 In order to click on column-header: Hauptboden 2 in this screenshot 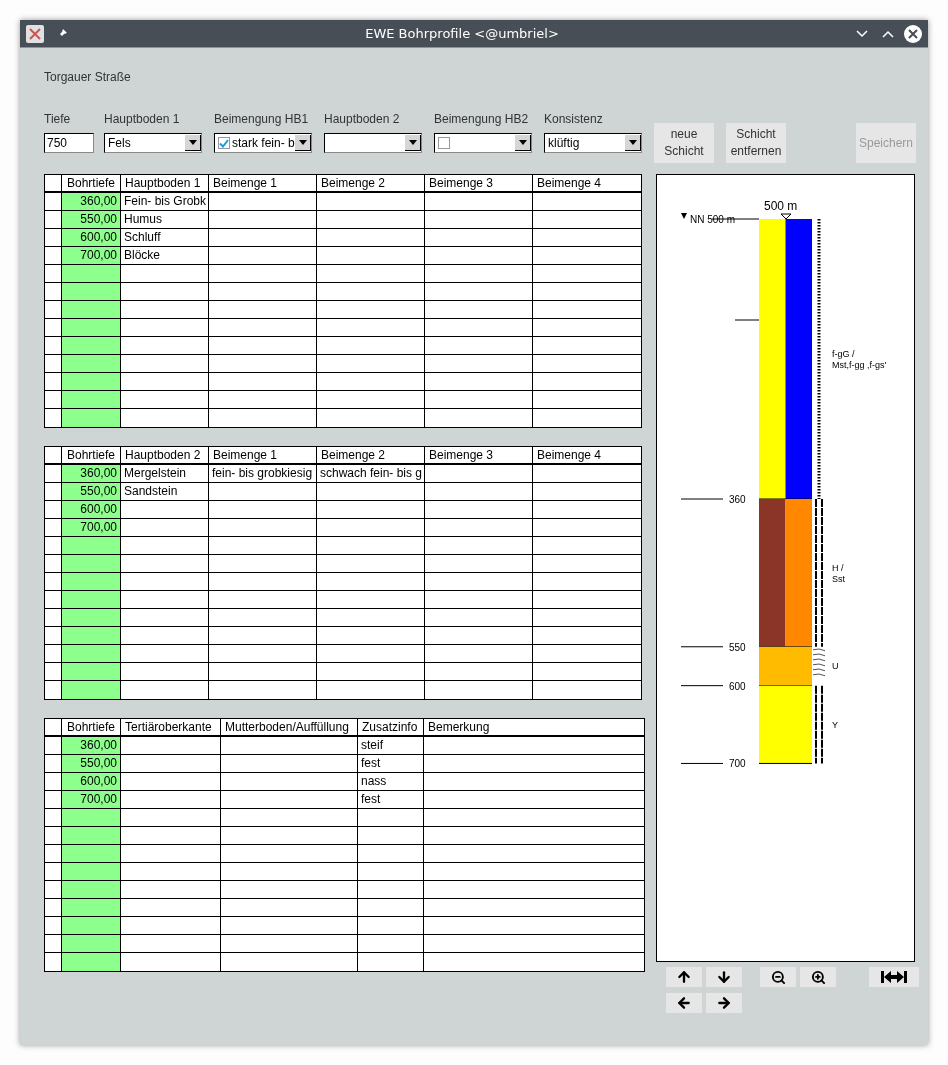, I will do `click(165, 455)`.